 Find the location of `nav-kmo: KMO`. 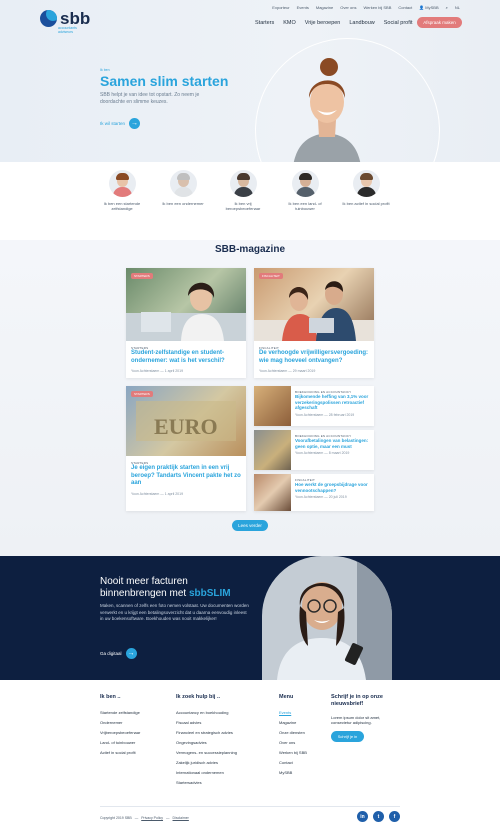

nav-kmo: KMO is located at coordinates (289, 23).